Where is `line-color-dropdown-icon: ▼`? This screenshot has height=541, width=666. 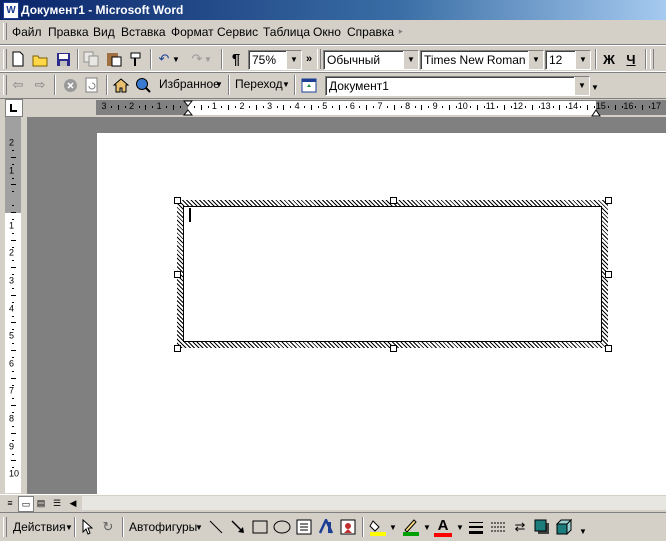
line-color-dropdown-icon: ▼ is located at coordinates (427, 527).